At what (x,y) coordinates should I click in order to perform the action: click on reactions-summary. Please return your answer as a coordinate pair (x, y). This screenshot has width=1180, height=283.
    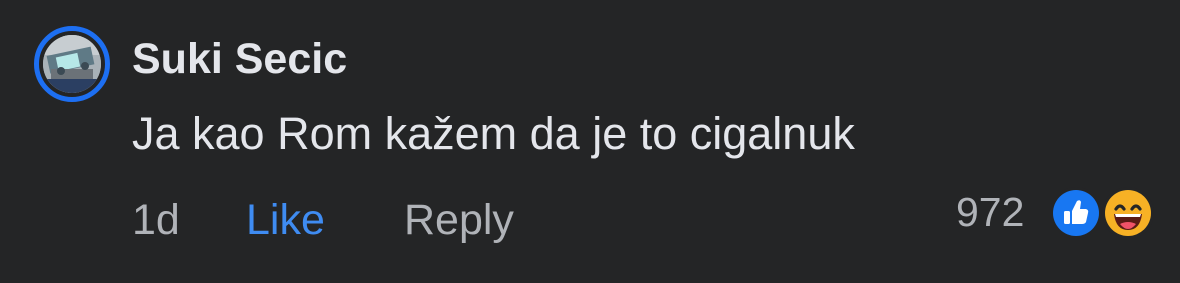
    Looking at the image, I should click on (1105, 212).